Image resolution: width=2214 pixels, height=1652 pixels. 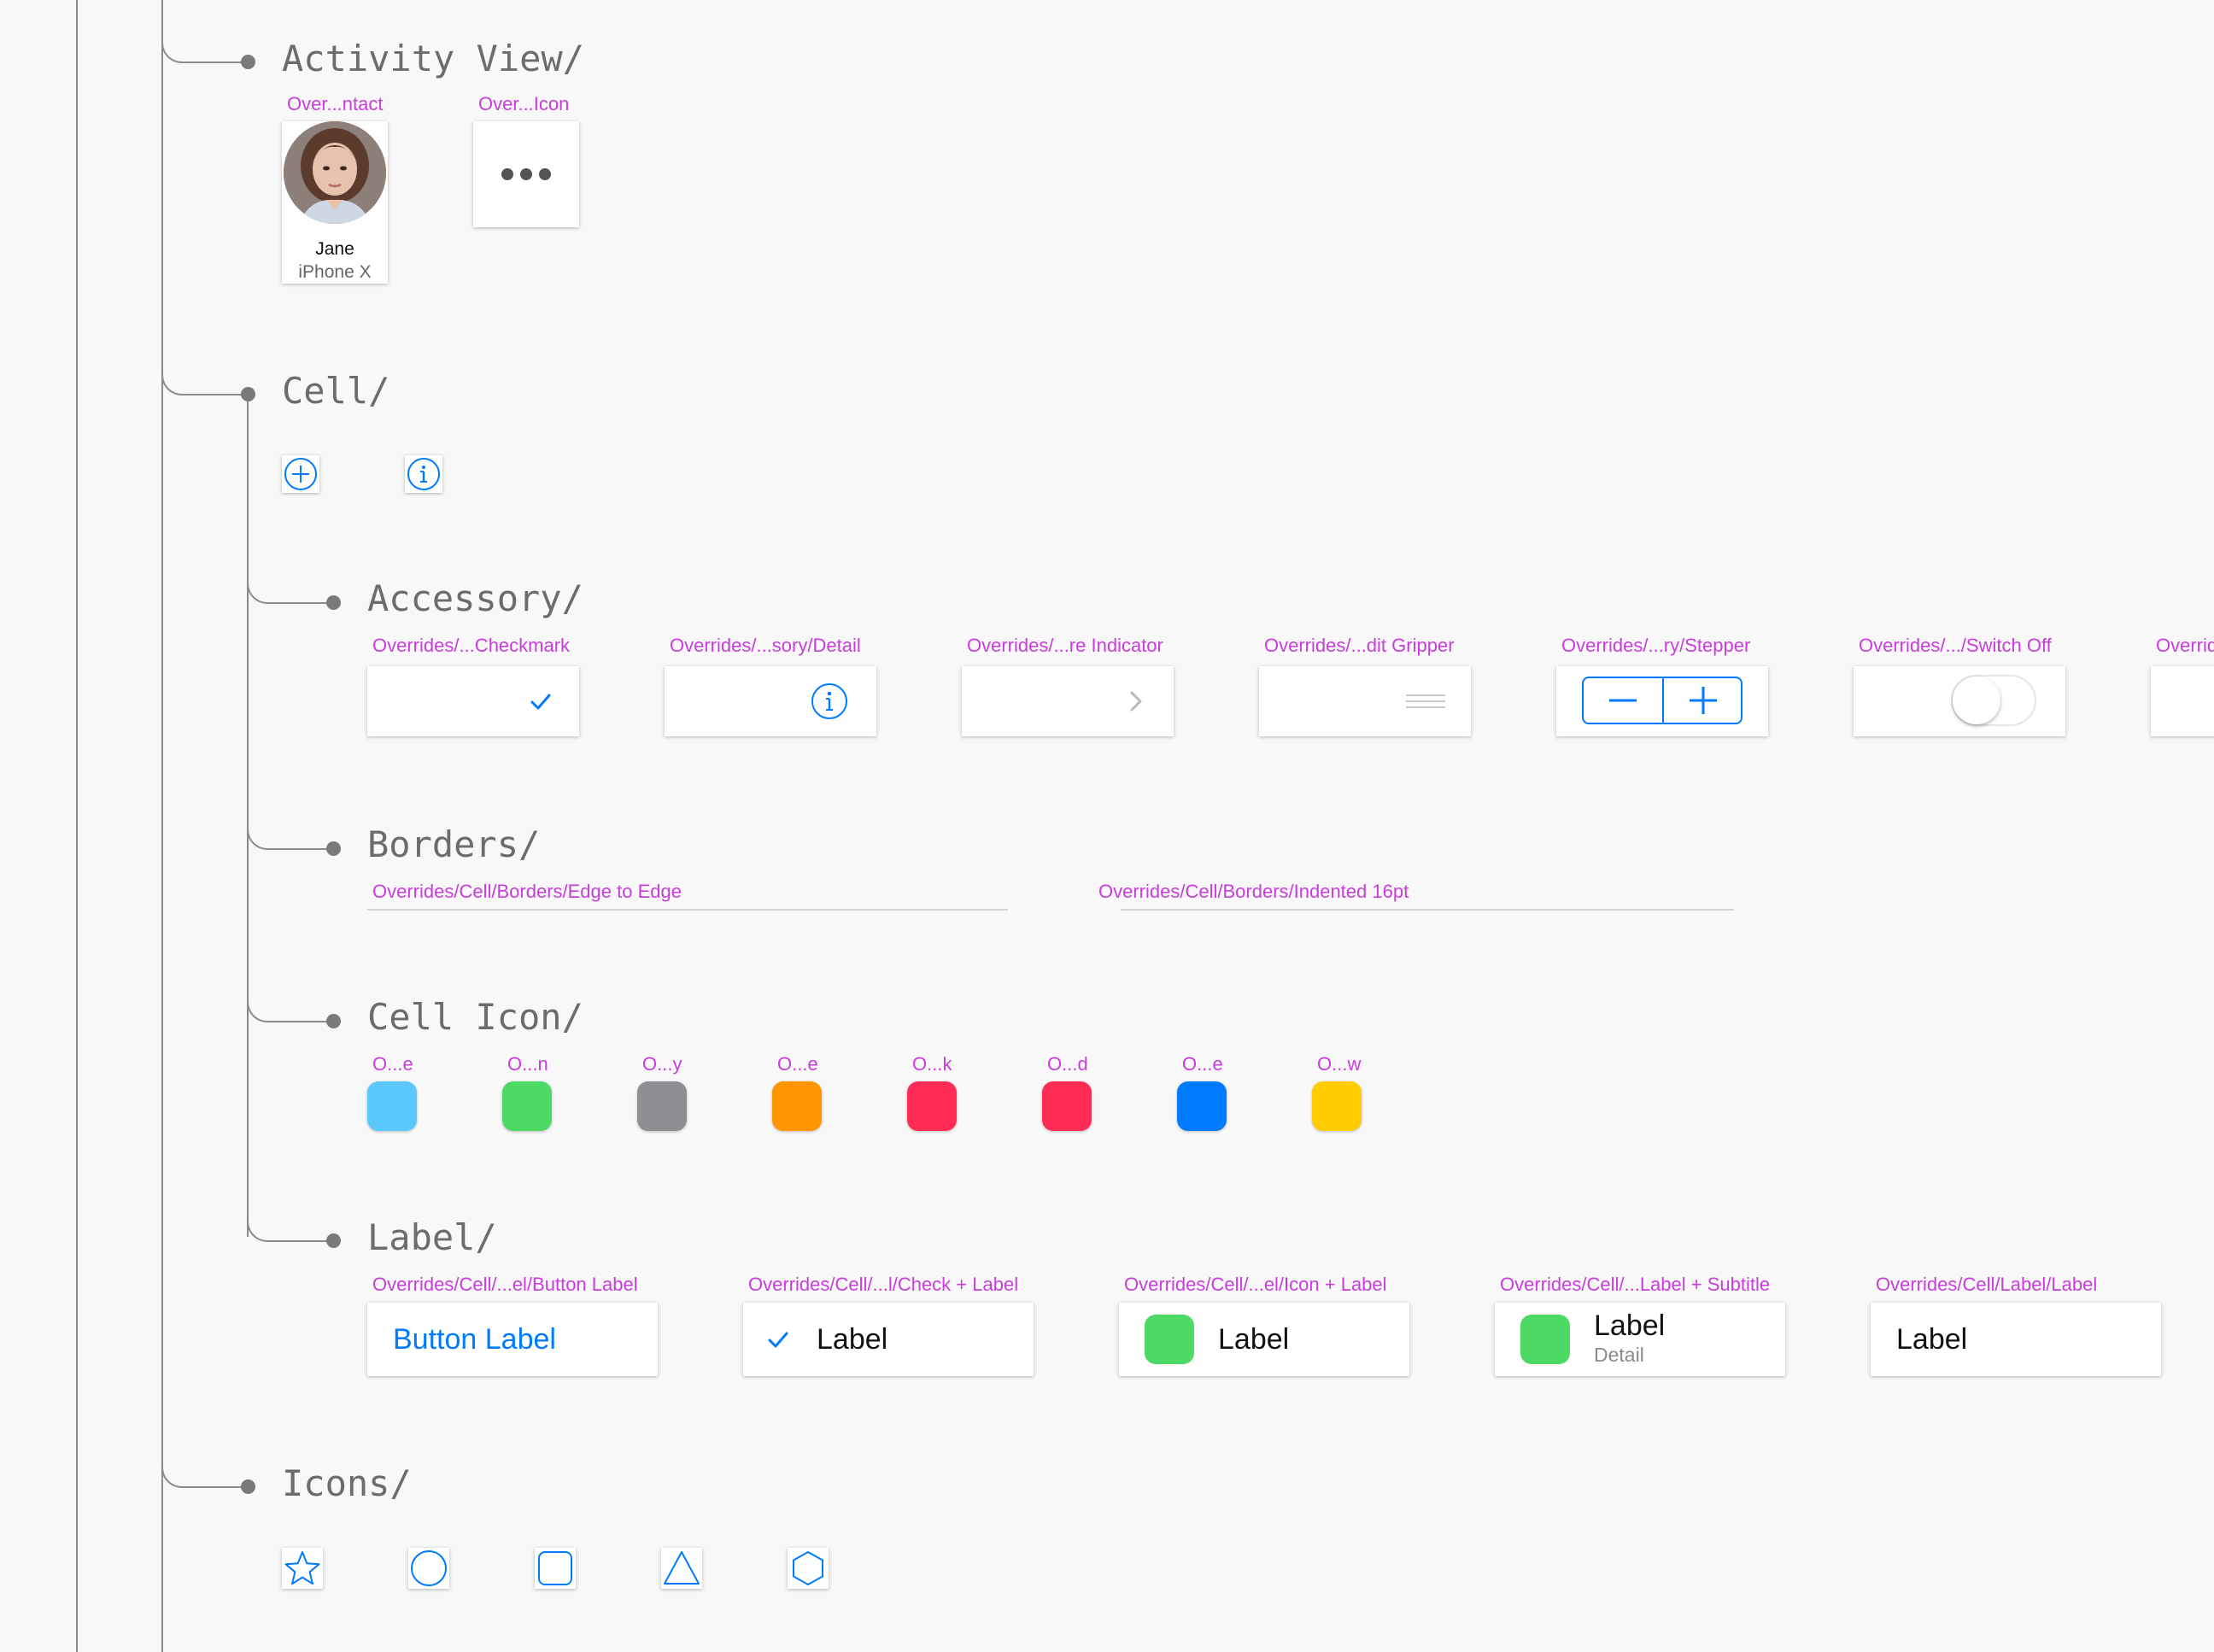 What do you see at coordinates (335, 103) in the screenshot?
I see `override-label-contact: Over...ntact` at bounding box center [335, 103].